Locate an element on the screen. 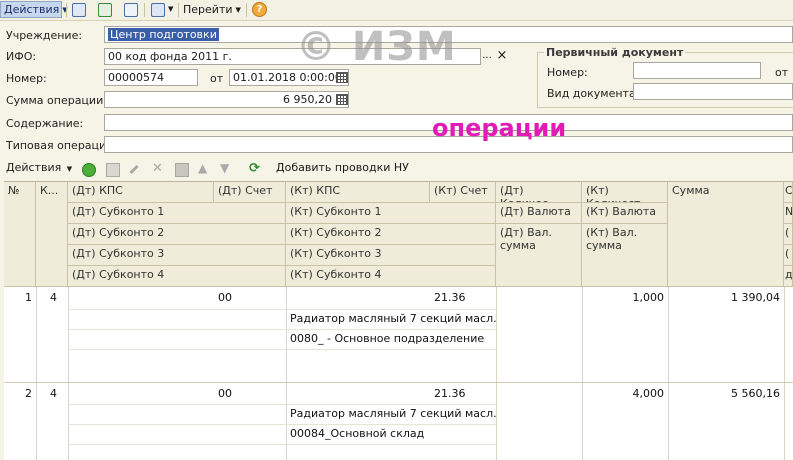 The image size is (793, 460). ifo-value: 00 код фонда 2011 г. is located at coordinates (170, 56).